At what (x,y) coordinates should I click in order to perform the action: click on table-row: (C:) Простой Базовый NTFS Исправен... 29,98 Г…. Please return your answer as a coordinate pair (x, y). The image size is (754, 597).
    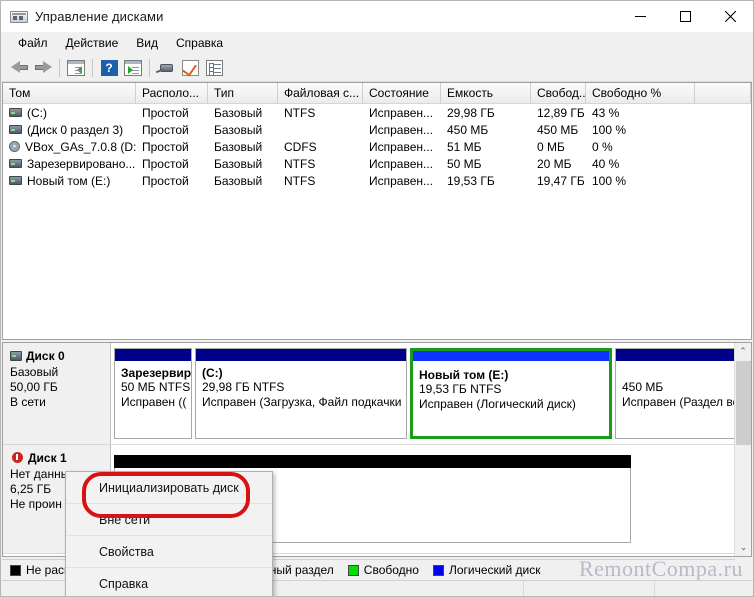
    Looking at the image, I should click on (377, 112).